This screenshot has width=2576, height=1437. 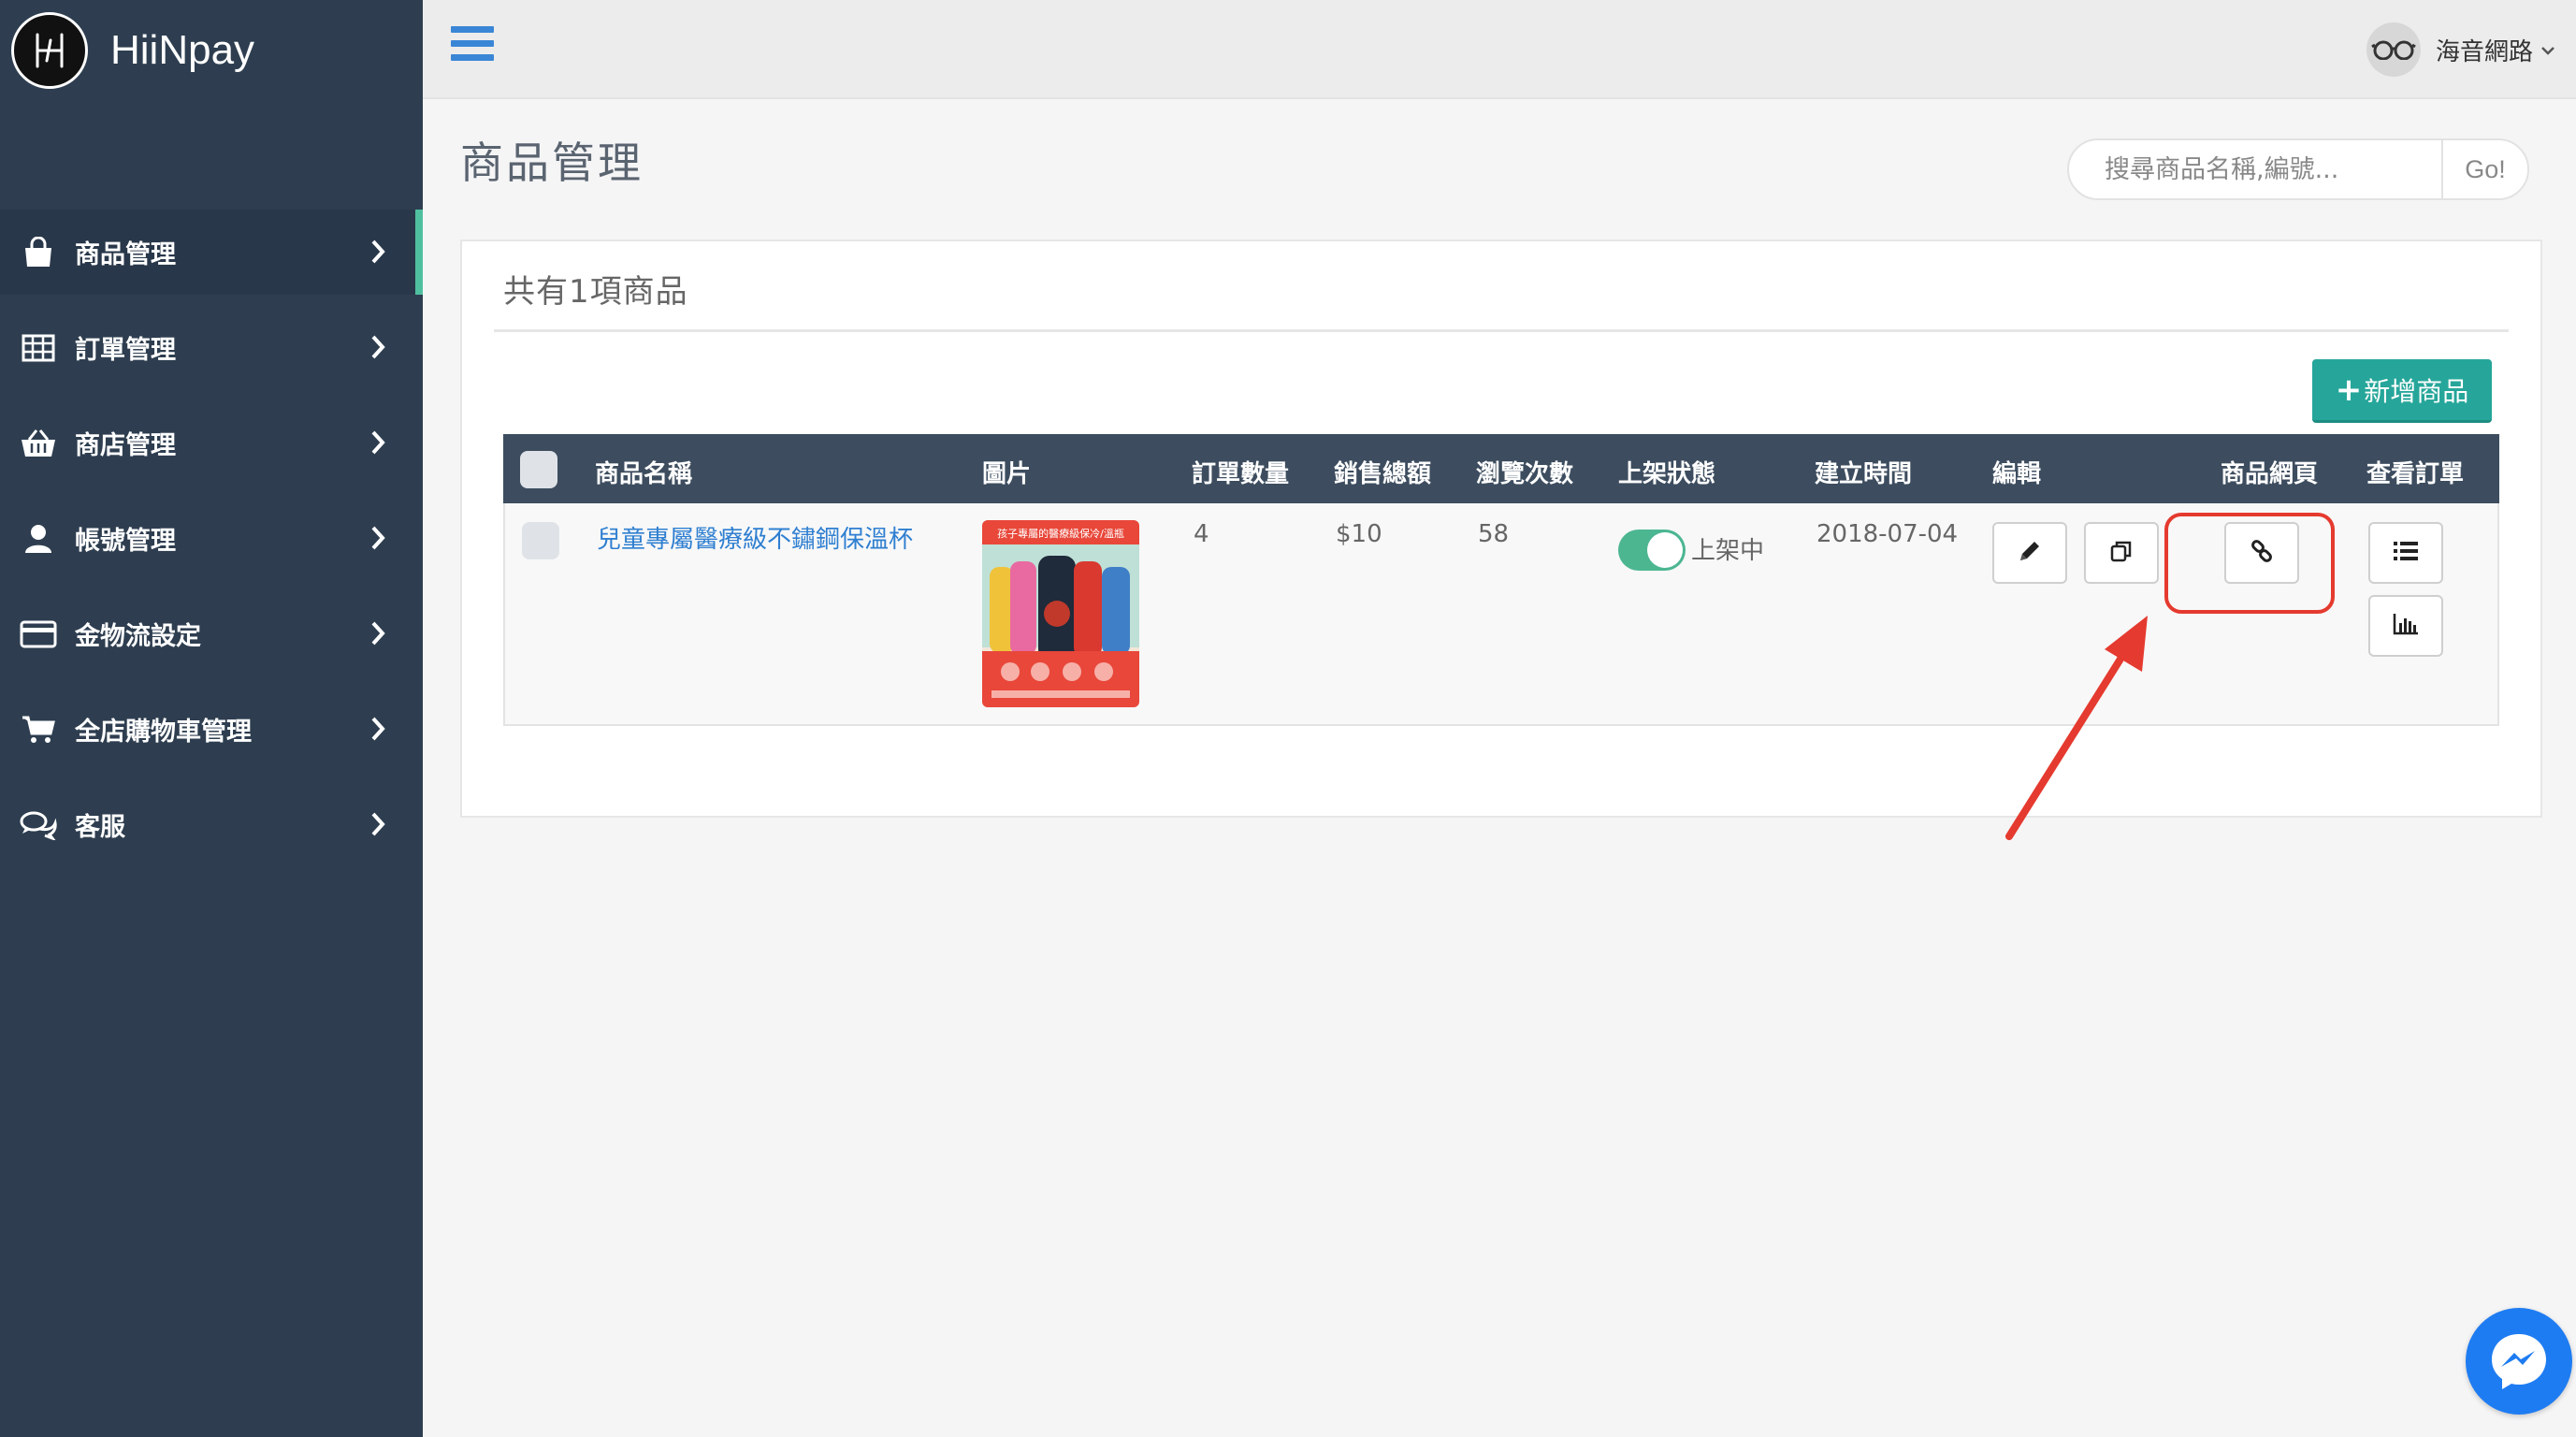 What do you see at coordinates (538, 469) in the screenshot?
I see `select-all-checkbox` at bounding box center [538, 469].